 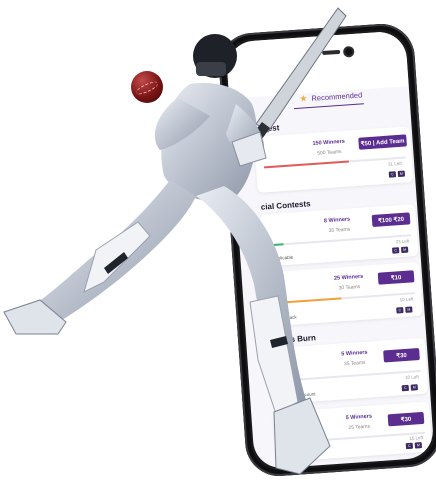 What do you see at coordinates (301, 70) in the screenshot?
I see `cricket-bat` at bounding box center [301, 70].